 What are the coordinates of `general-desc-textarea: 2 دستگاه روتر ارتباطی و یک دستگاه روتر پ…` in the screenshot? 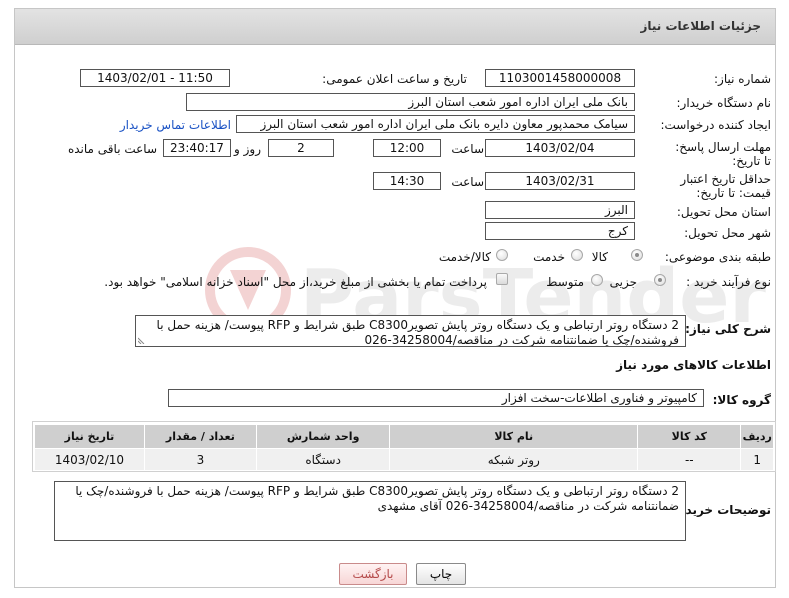 It's located at (410, 331).